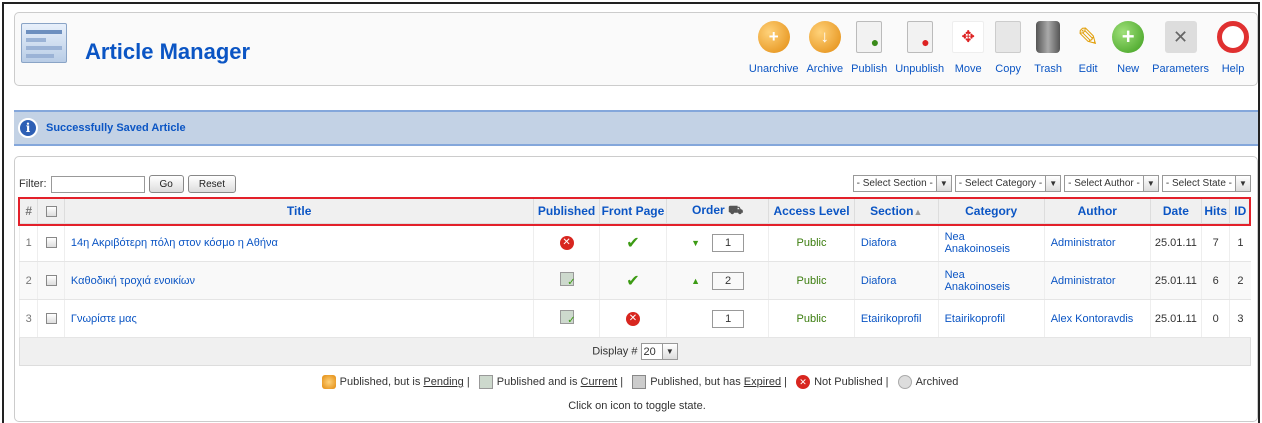 This screenshot has height=423, width=1262. Describe the element at coordinates (615, 351) in the screenshot. I see `display-label: Display #` at that location.